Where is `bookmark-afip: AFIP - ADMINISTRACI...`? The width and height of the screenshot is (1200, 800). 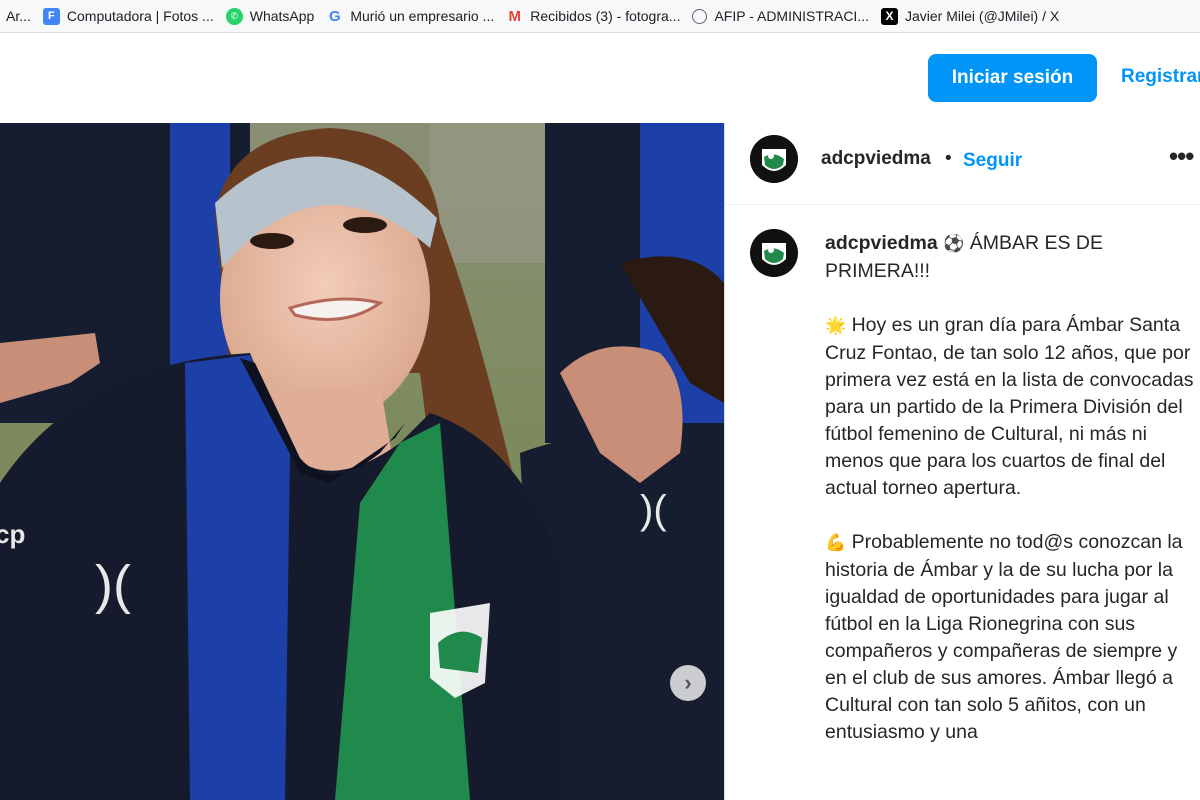 bookmark-afip: AFIP - ADMINISTRACI... is located at coordinates (780, 16).